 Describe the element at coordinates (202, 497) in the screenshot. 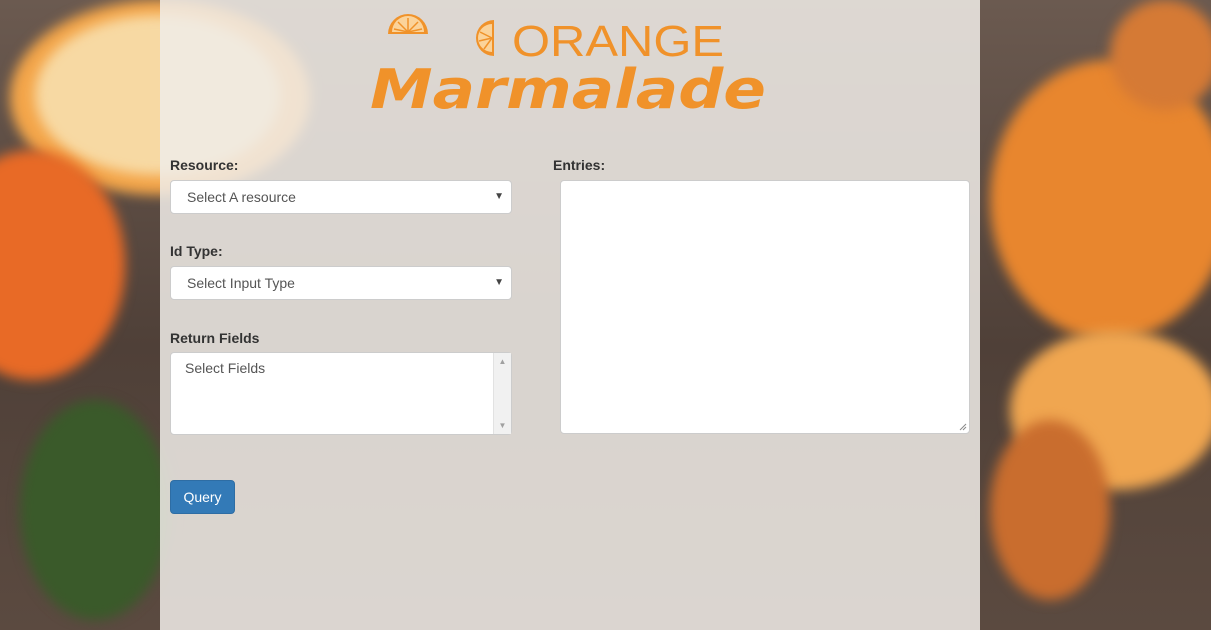

I see `query-button: Query` at that location.